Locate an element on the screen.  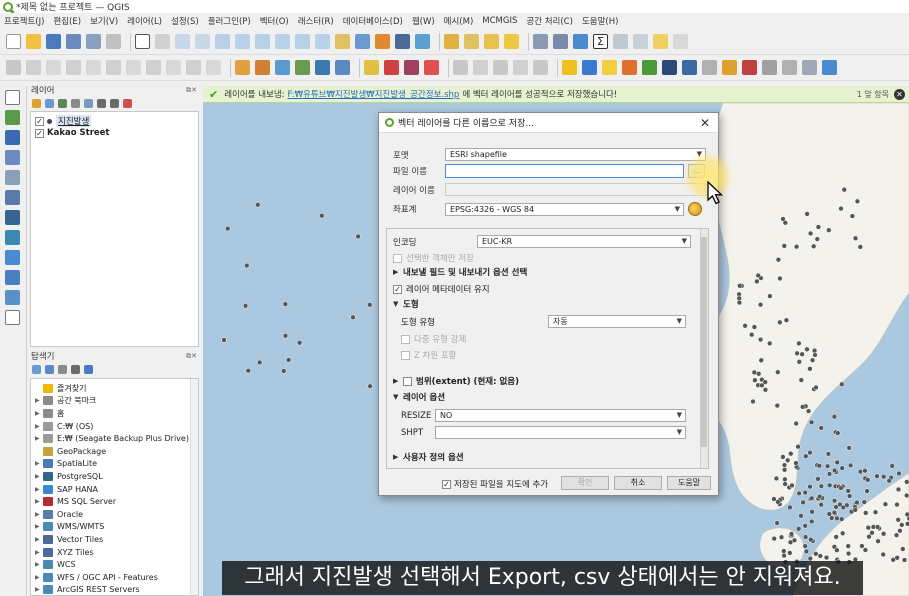
ok-button: 확인 is located at coordinates (585, 483).